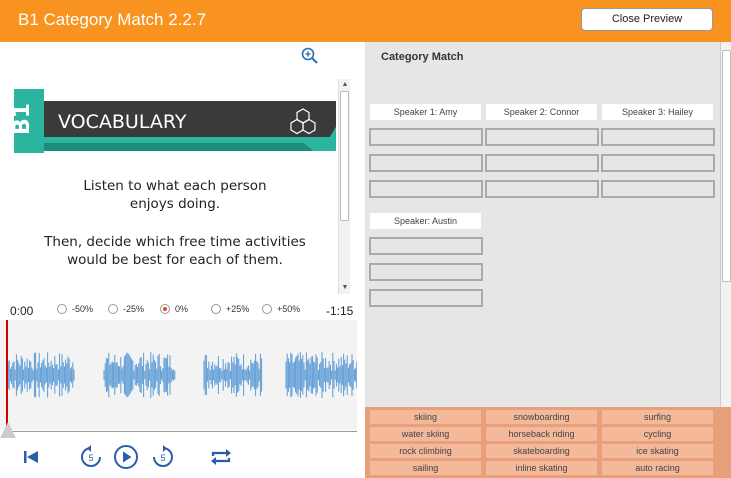  What do you see at coordinates (182, 309) in the screenshot?
I see `rate-label: 0%` at bounding box center [182, 309].